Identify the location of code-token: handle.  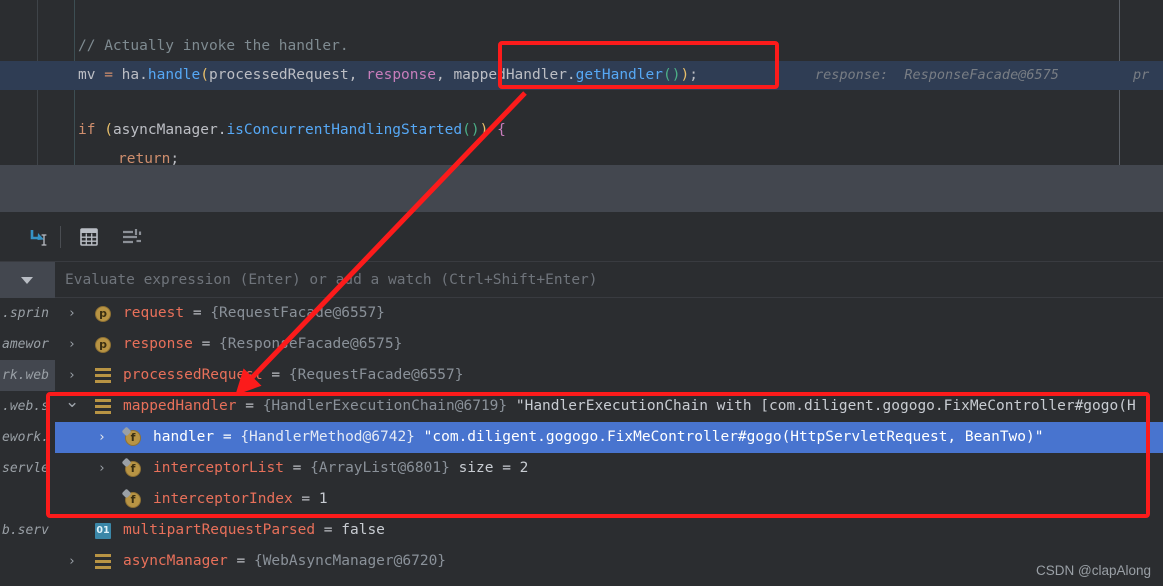
(174, 75).